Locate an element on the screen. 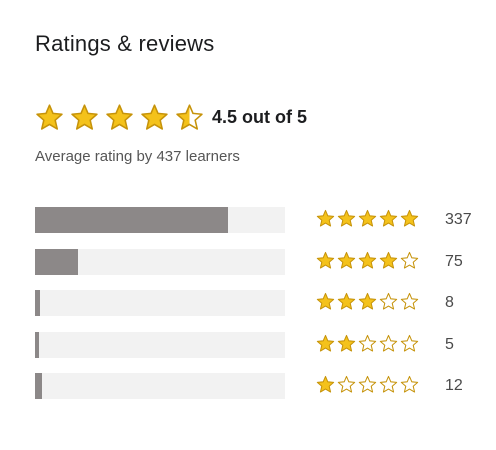  rating-summary: 4.5 out of 5 is located at coordinates (171, 117).